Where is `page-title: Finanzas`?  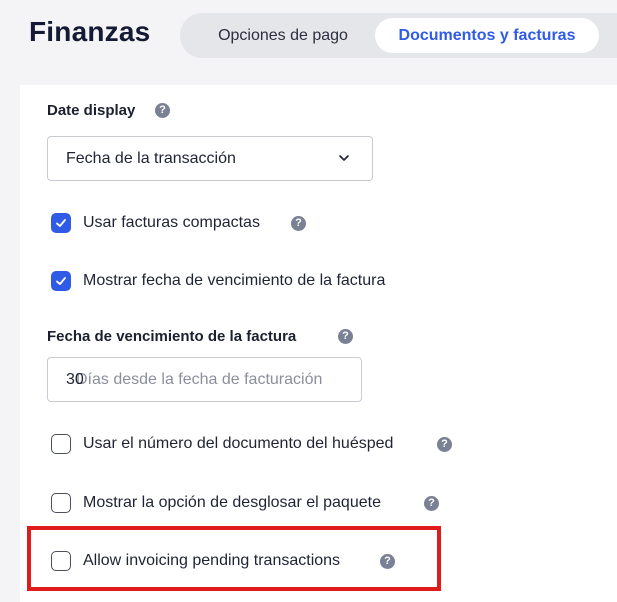 page-title: Finanzas is located at coordinates (90, 31).